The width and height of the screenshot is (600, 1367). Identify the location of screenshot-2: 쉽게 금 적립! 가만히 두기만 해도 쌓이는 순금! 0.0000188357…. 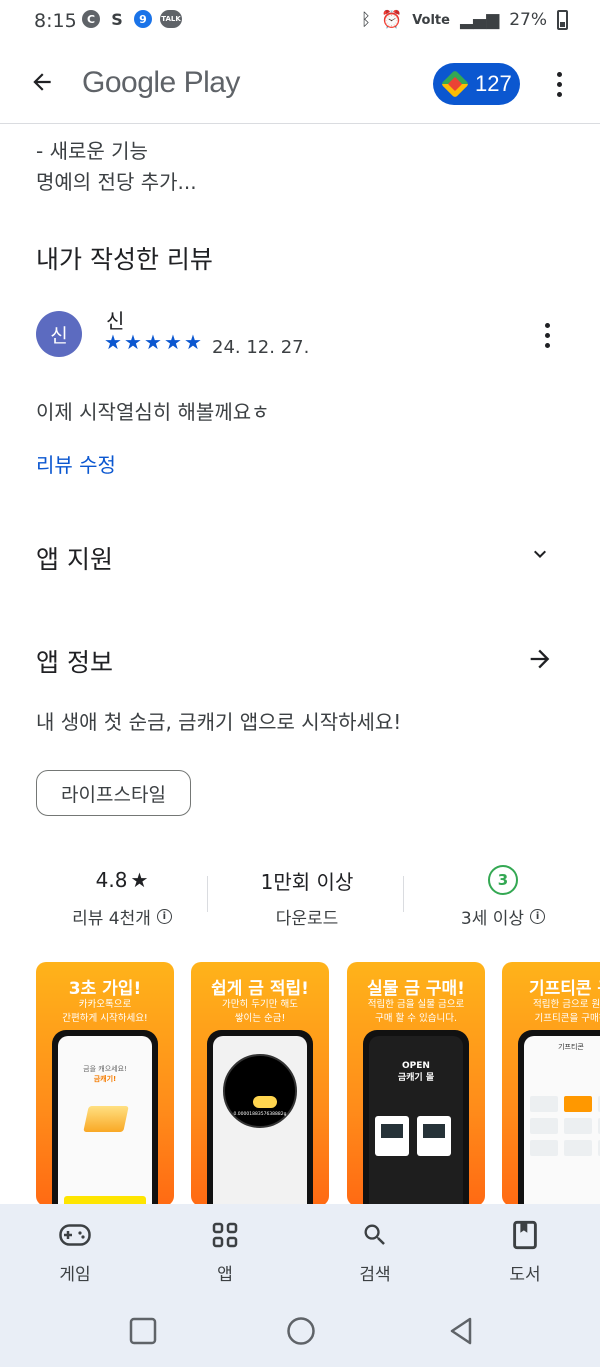
(260, 1084).